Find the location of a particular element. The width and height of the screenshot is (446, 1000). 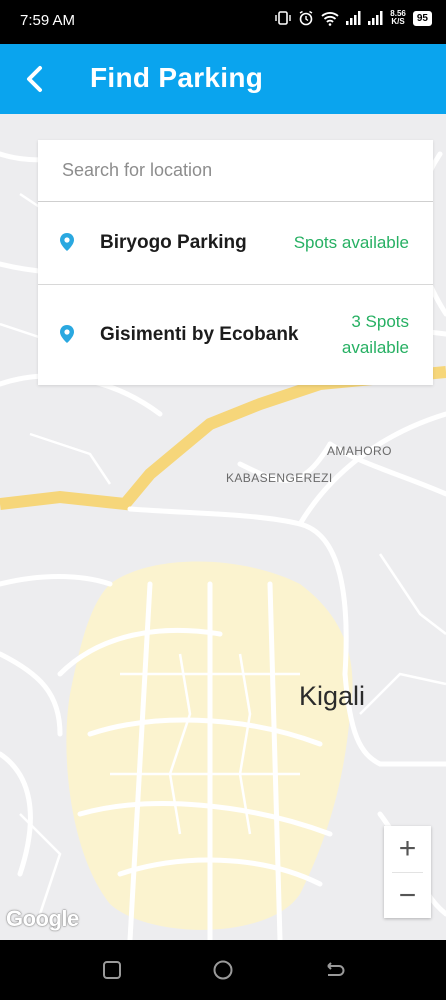

zoom-out-button: − is located at coordinates (407, 896).